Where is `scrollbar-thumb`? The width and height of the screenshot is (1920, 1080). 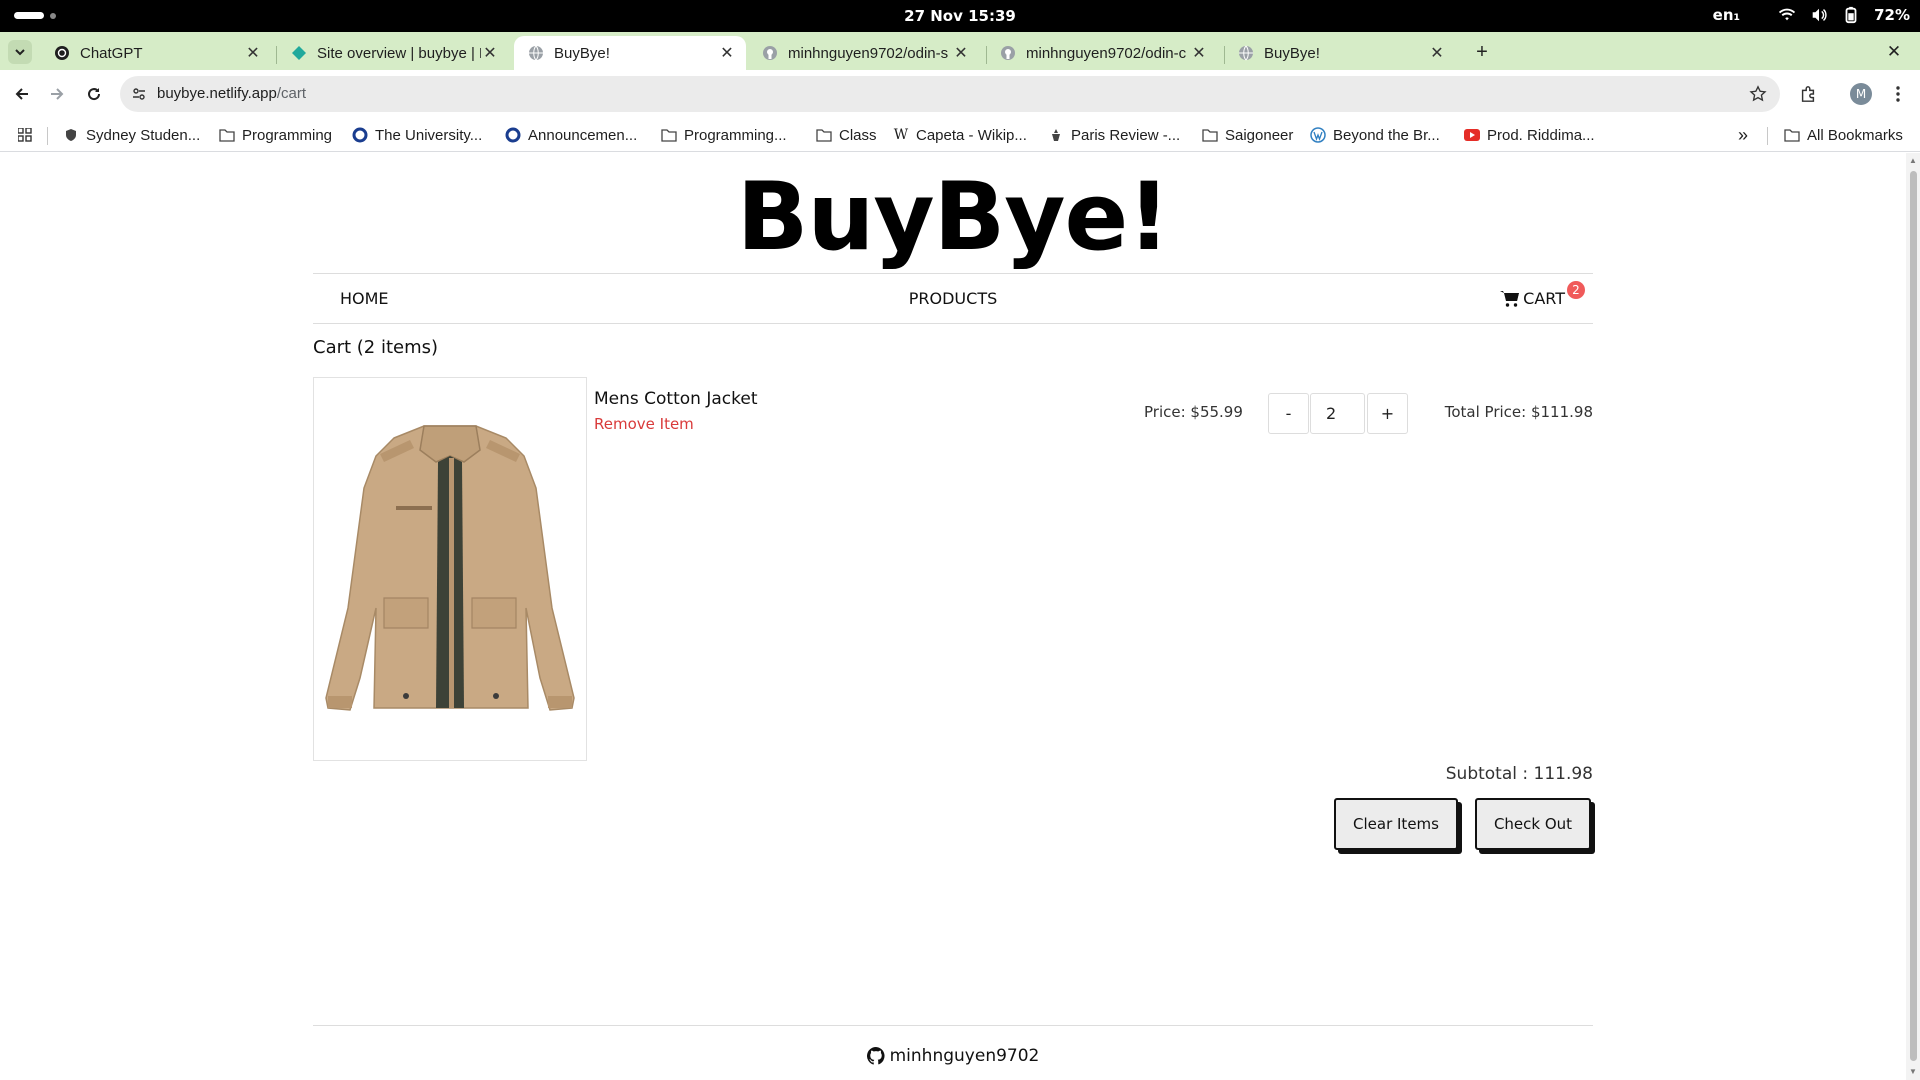
scrollbar-thumb is located at coordinates (1913, 616).